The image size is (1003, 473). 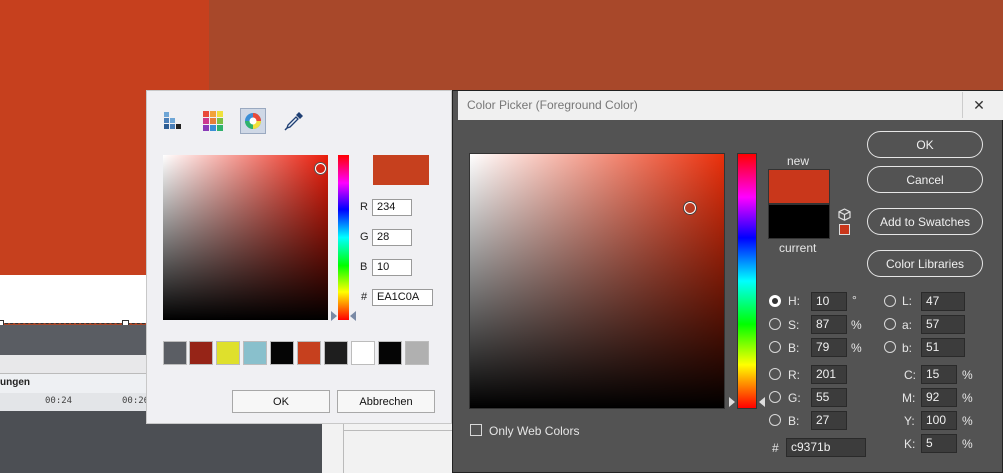 I want to click on color-libraries-button: Color Libraries, so click(x=925, y=263).